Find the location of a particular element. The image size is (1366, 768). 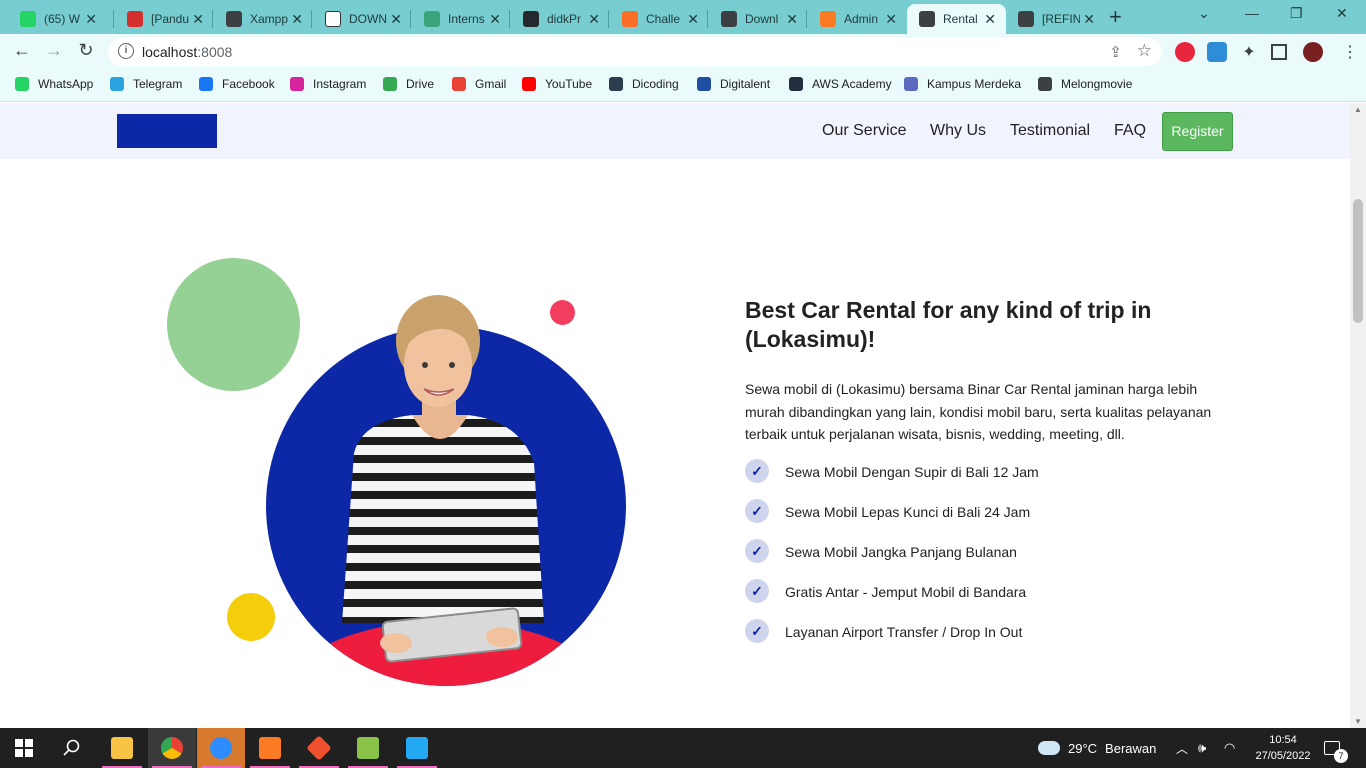

browser-tab: [Pandu ✕ is located at coordinates (164, 19).